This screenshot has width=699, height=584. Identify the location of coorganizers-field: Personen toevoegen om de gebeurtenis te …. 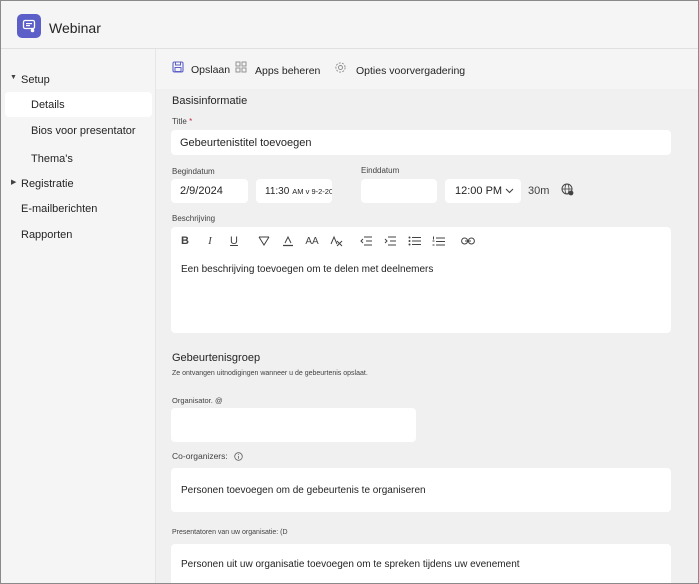
(421, 490).